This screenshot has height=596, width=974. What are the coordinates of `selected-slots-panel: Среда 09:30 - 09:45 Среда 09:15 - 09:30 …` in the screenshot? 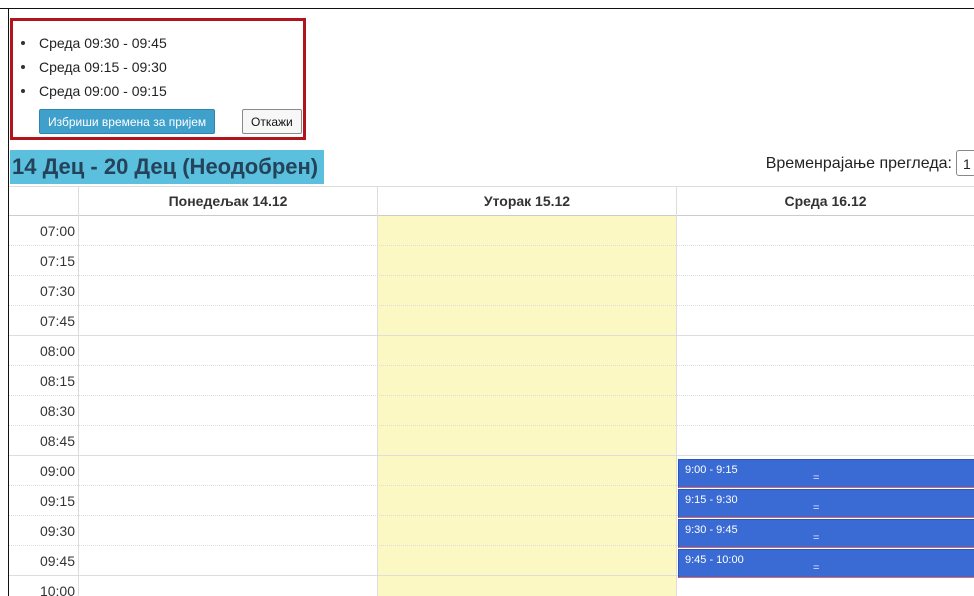 It's located at (158, 79).